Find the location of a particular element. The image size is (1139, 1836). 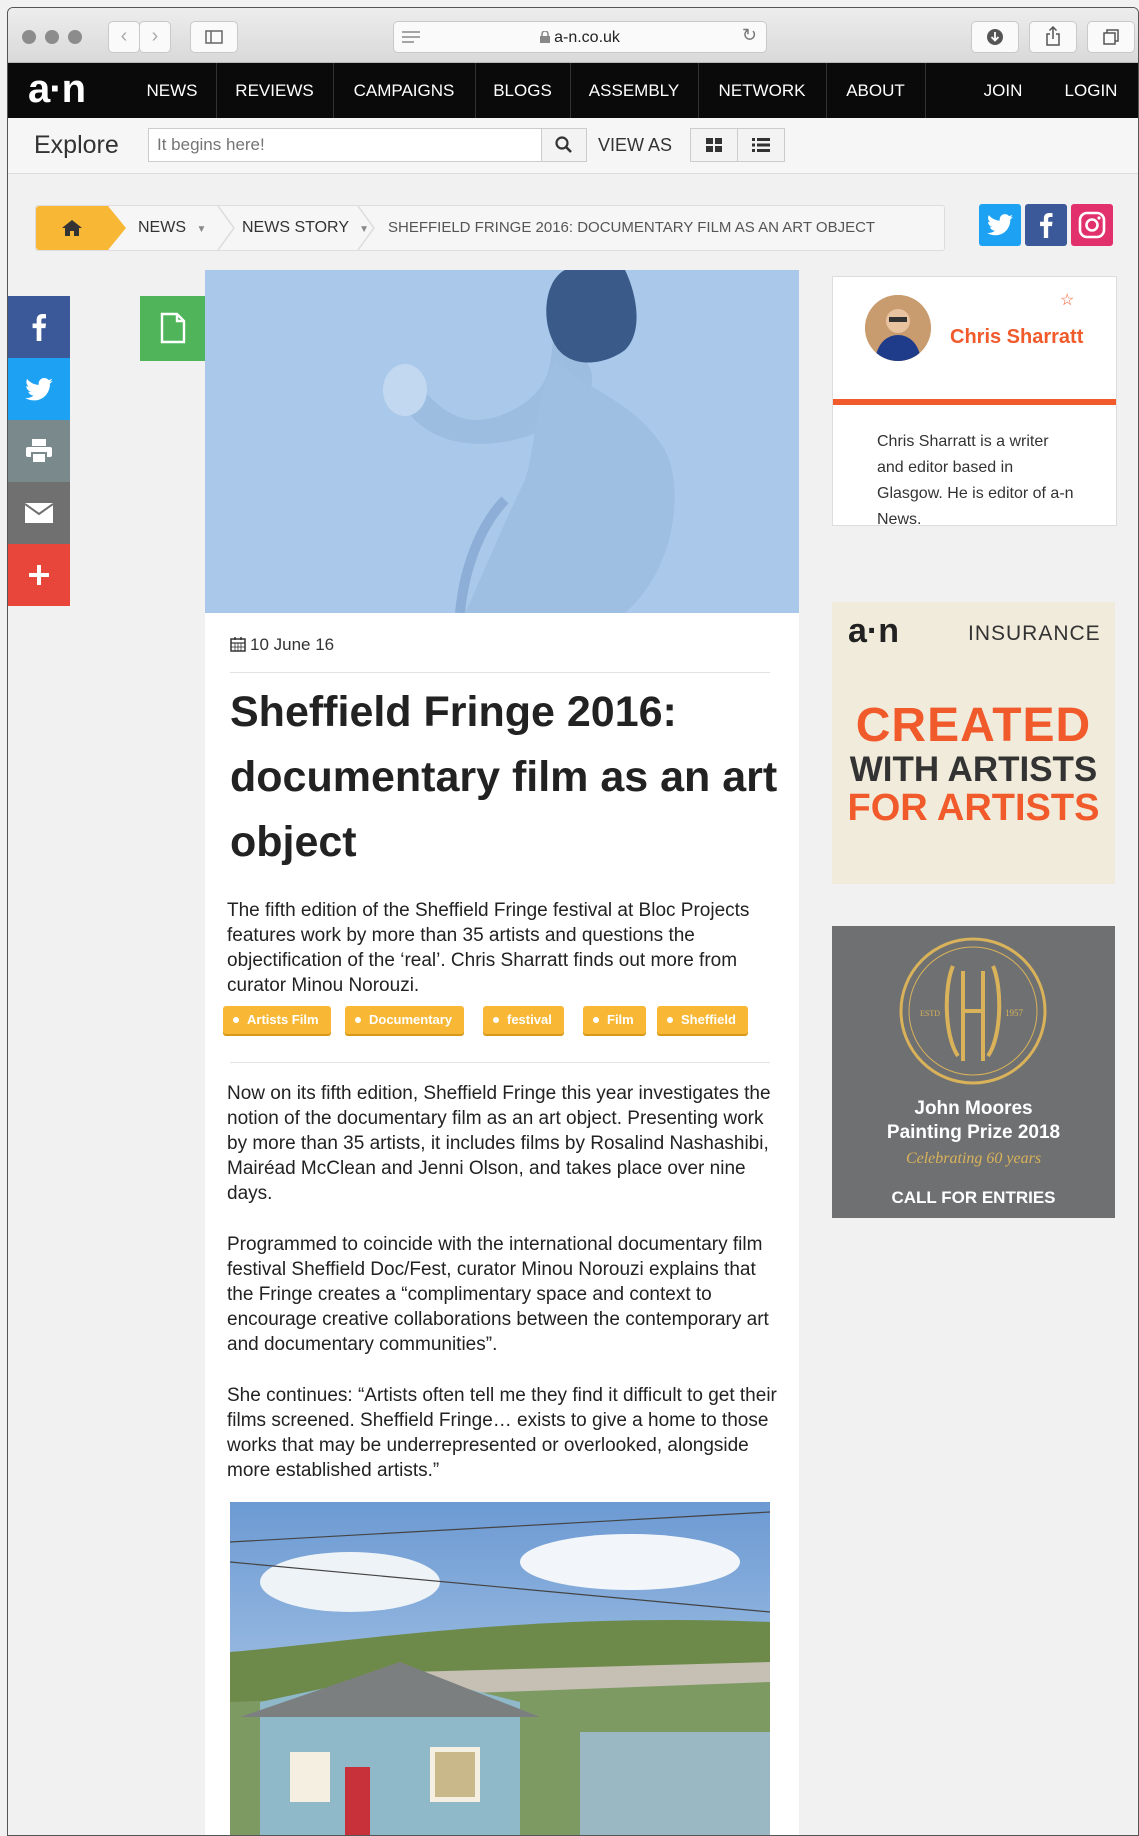

article-photo is located at coordinates (500, 1668).